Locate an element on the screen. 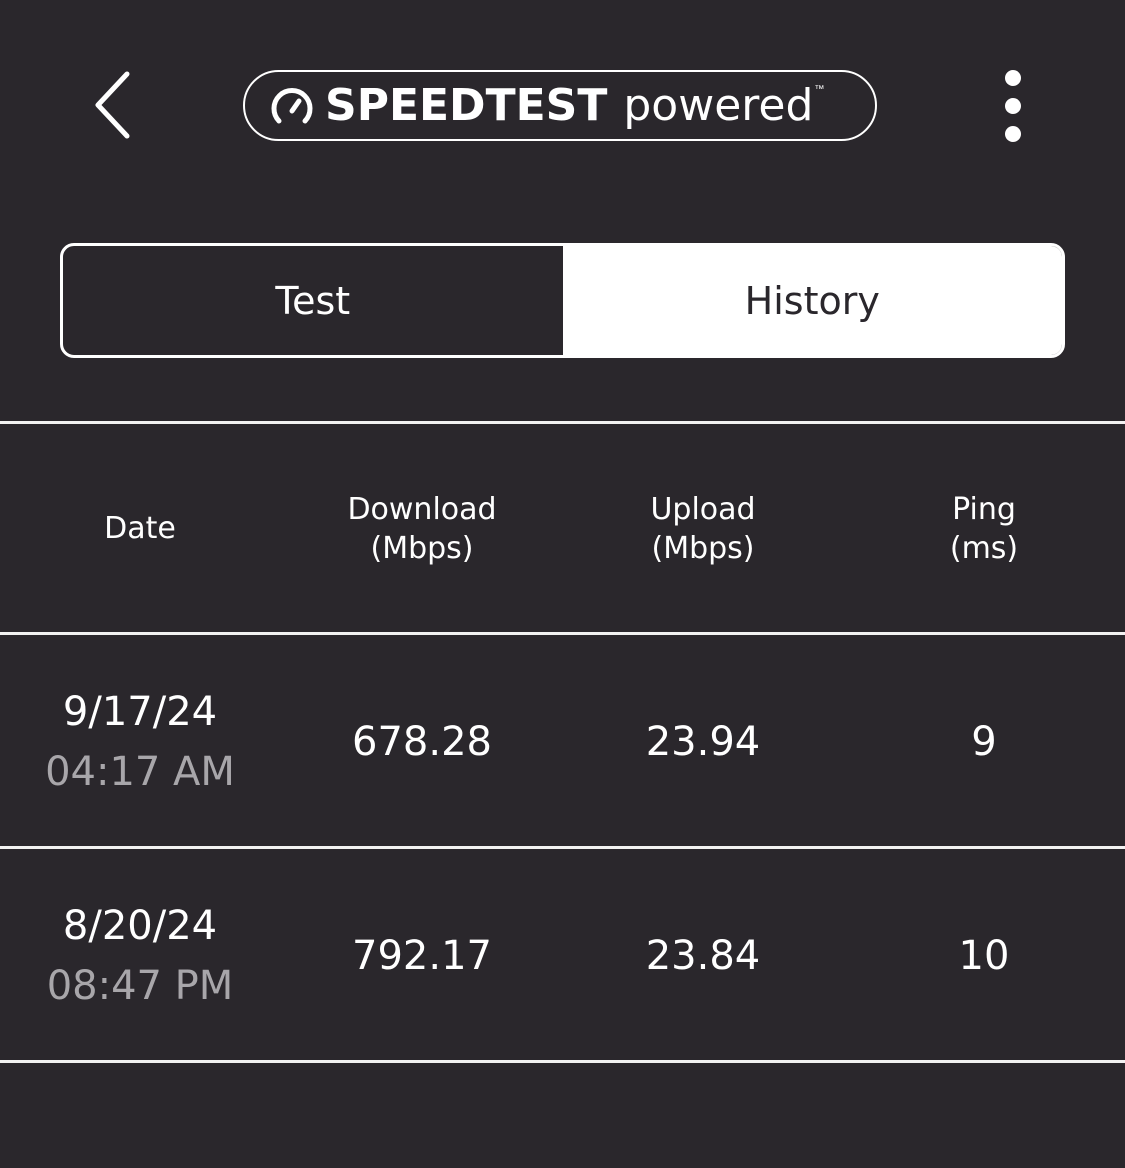  history-row-date-cell: 9/17/24 04:17 AM is located at coordinates (140, 742).